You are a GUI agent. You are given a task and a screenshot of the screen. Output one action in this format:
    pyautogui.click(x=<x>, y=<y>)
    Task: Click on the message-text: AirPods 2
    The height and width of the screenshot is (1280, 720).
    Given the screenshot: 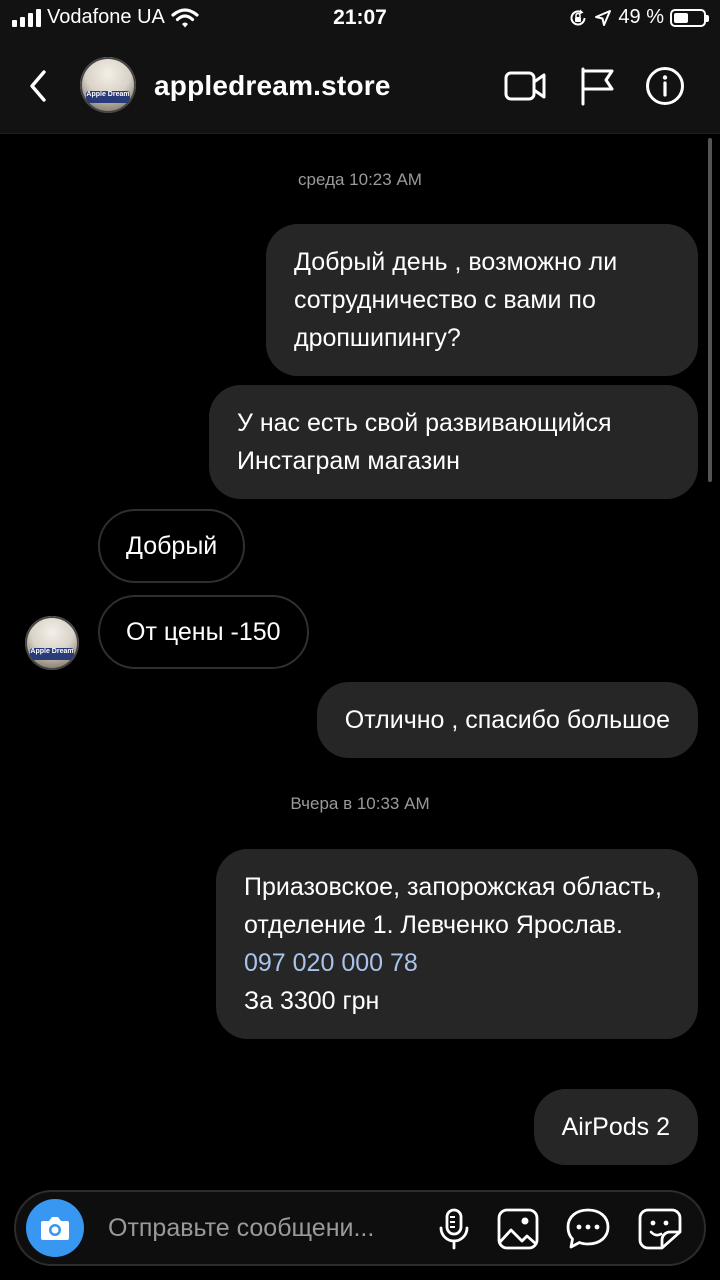 What is the action you would take?
    pyautogui.click(x=615, y=1127)
    